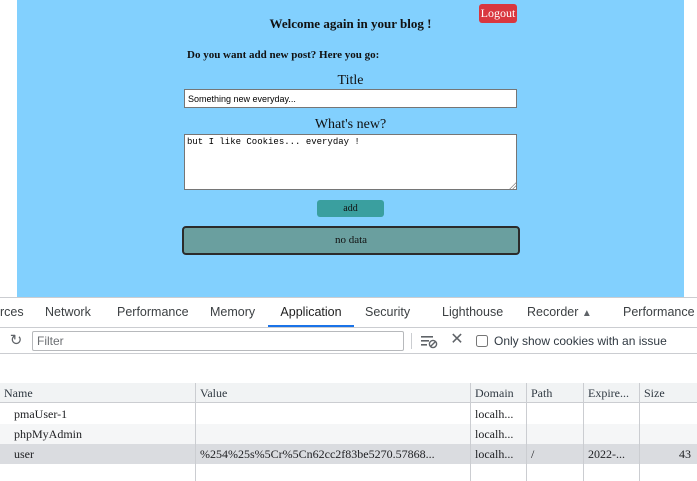 This screenshot has height=481, width=697. What do you see at coordinates (351, 240) in the screenshot?
I see `posts-output-box: no data` at bounding box center [351, 240].